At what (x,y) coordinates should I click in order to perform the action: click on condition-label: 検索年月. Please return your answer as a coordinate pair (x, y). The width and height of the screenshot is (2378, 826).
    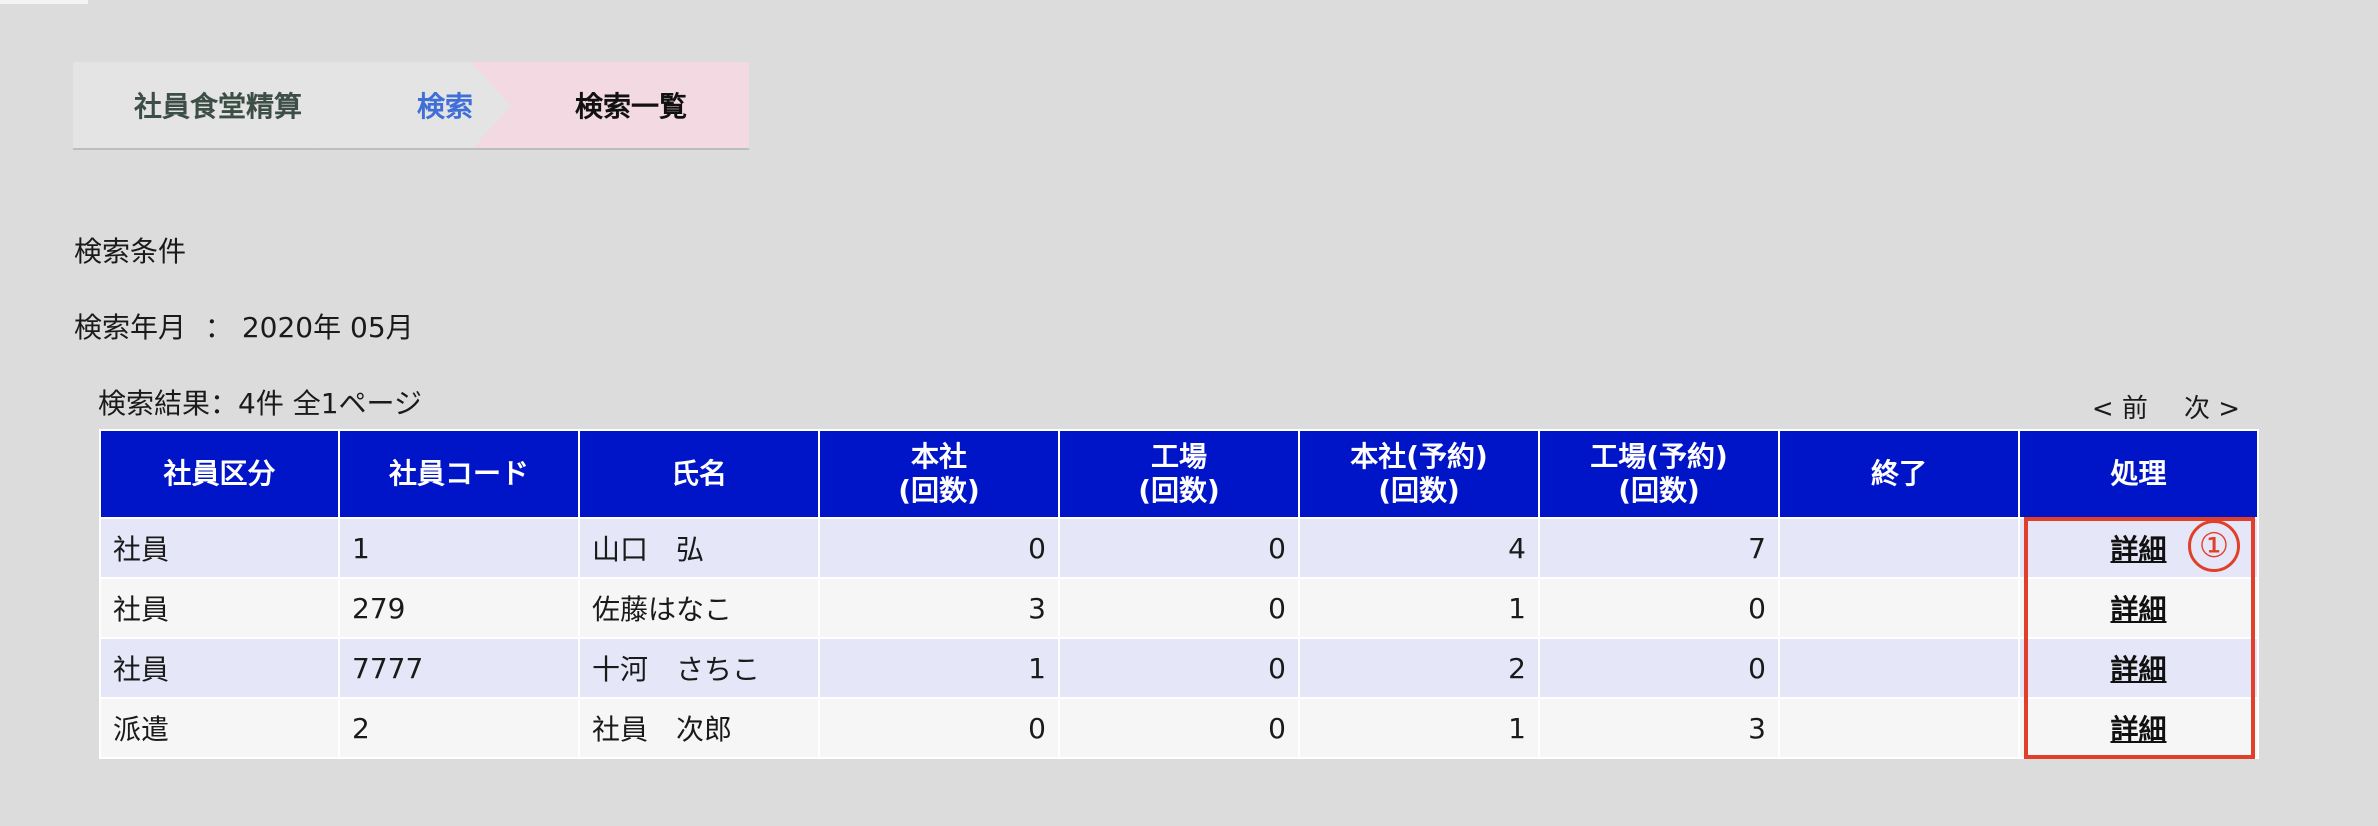
    Looking at the image, I should click on (130, 327).